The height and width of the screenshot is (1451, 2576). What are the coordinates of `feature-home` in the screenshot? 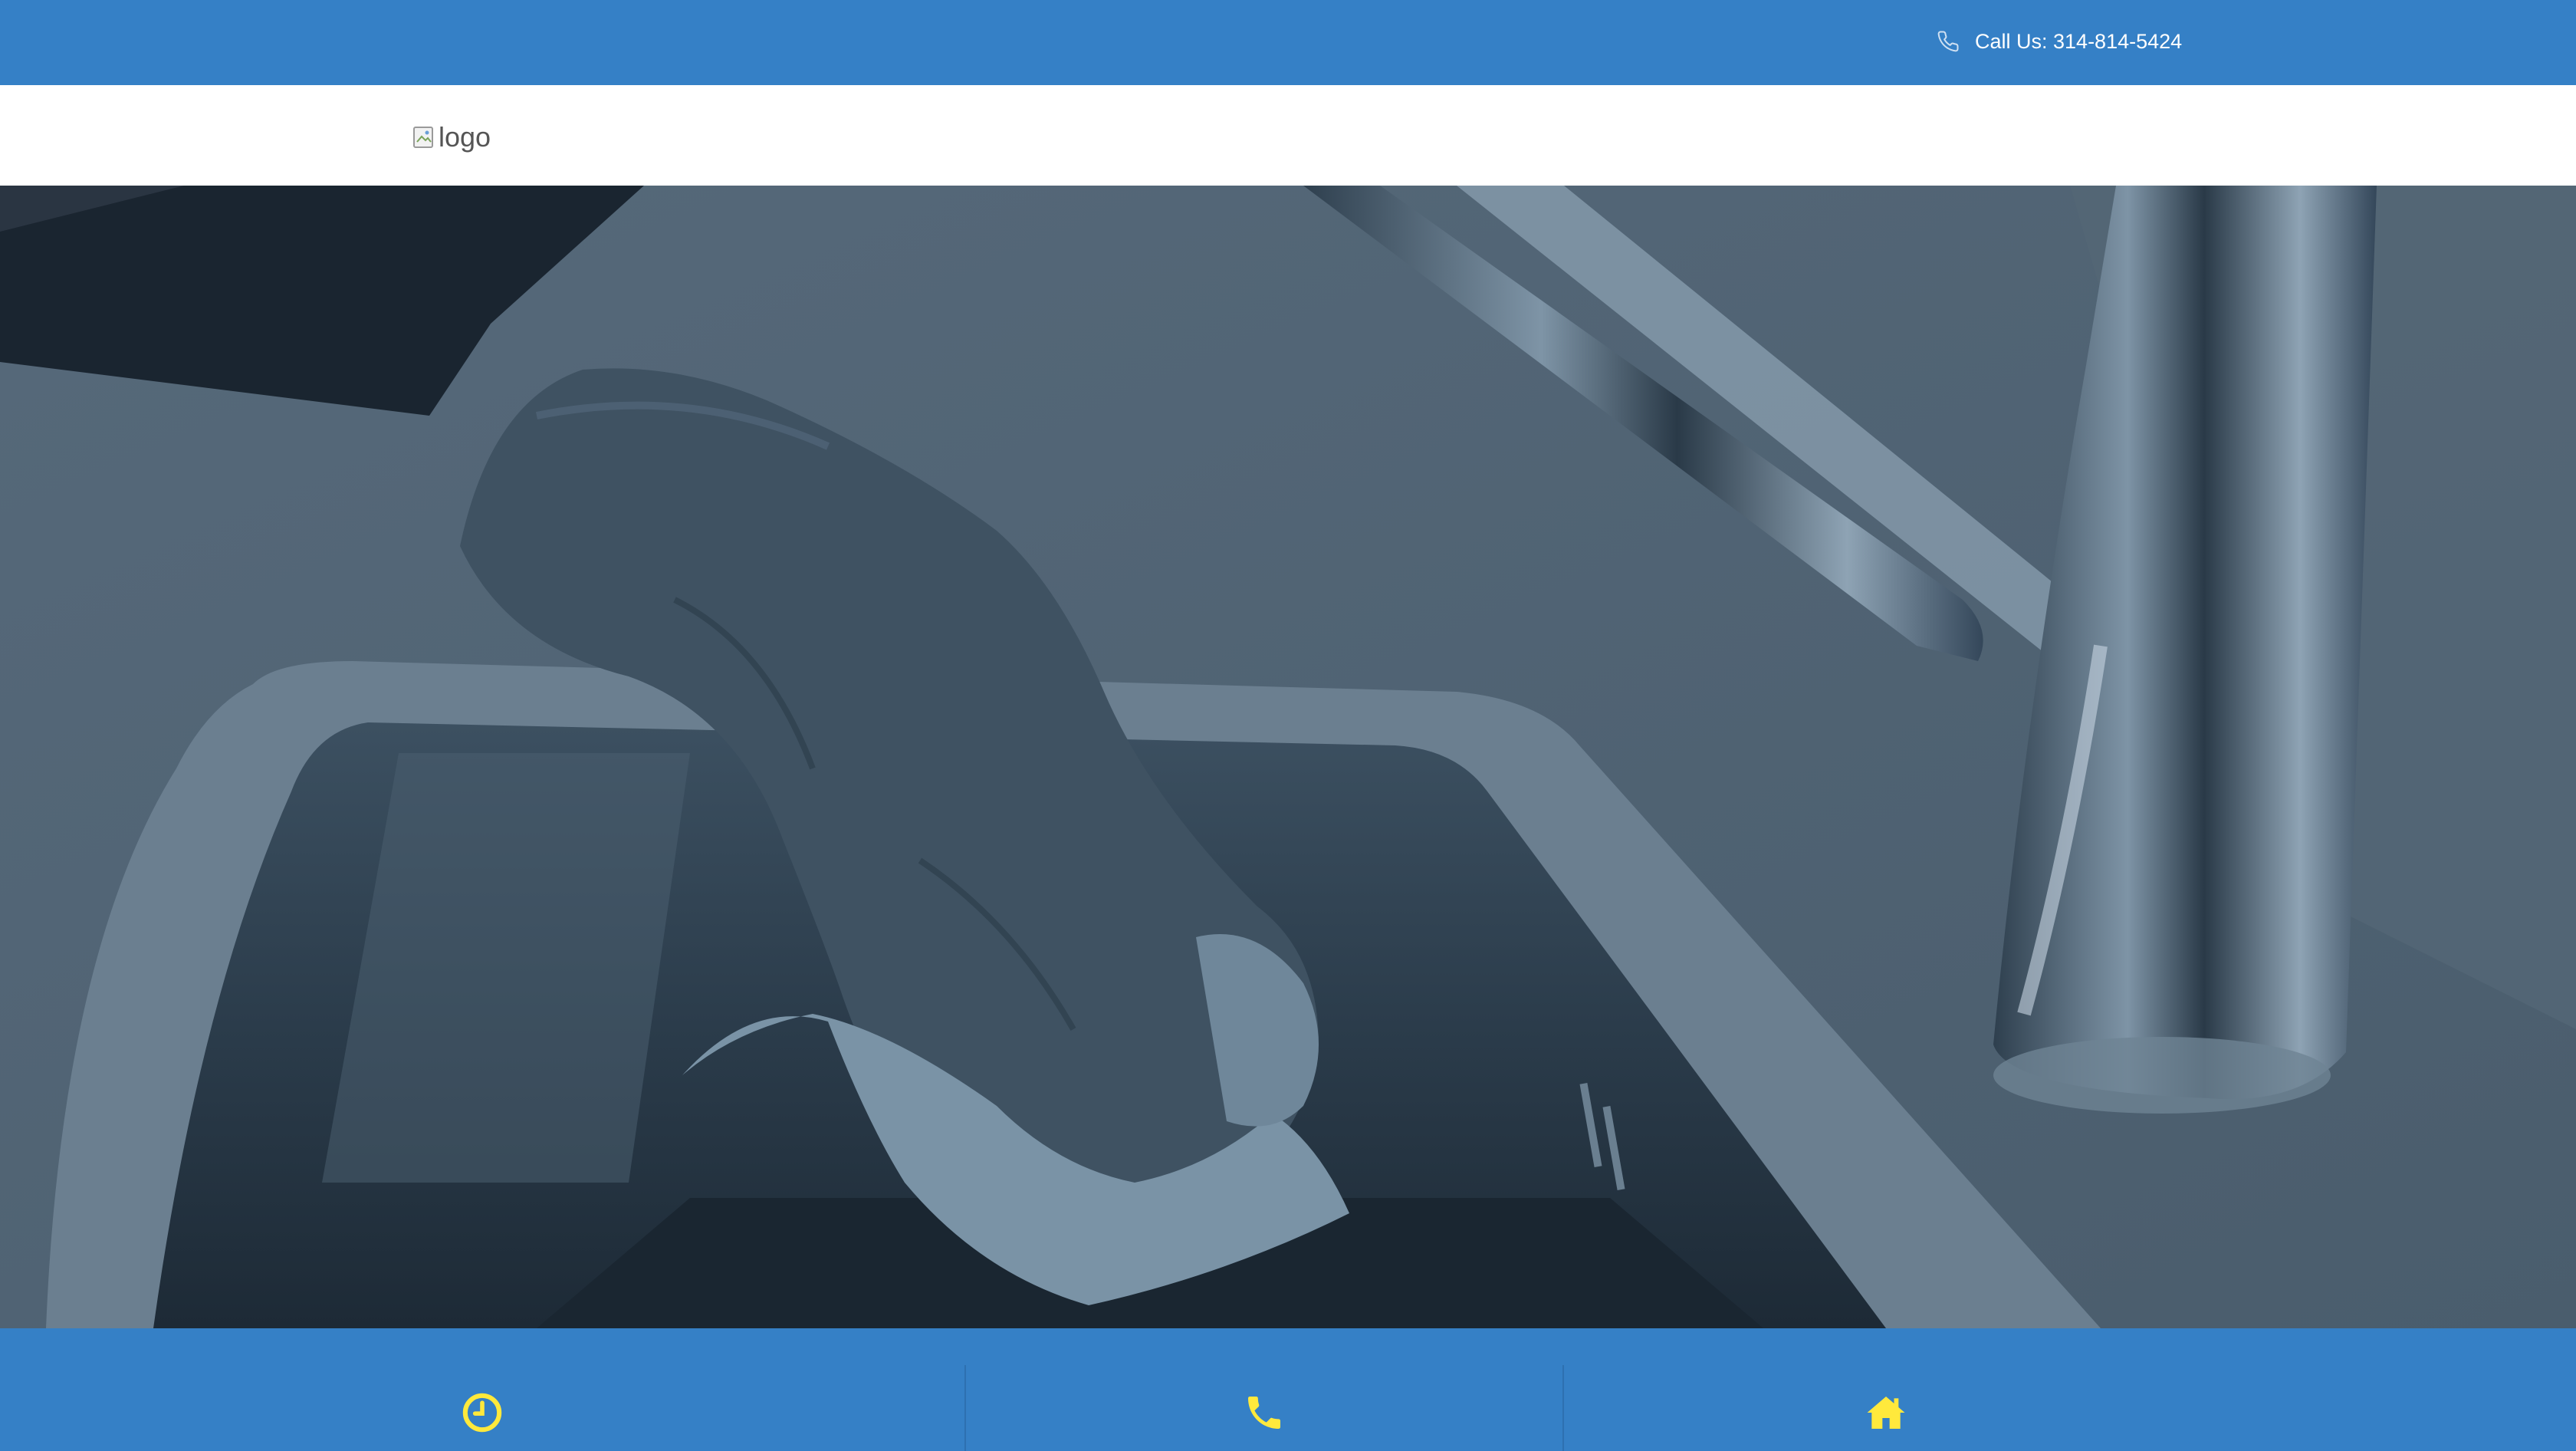 It's located at (1886, 1409).